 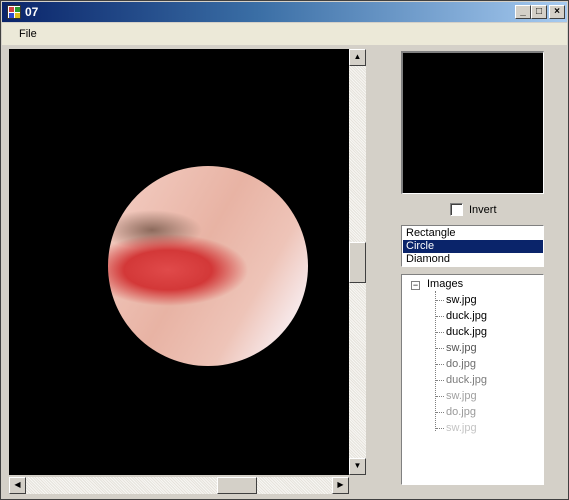 I want to click on shape-listbox: Rectangle Circle Diamond, so click(x=472, y=246).